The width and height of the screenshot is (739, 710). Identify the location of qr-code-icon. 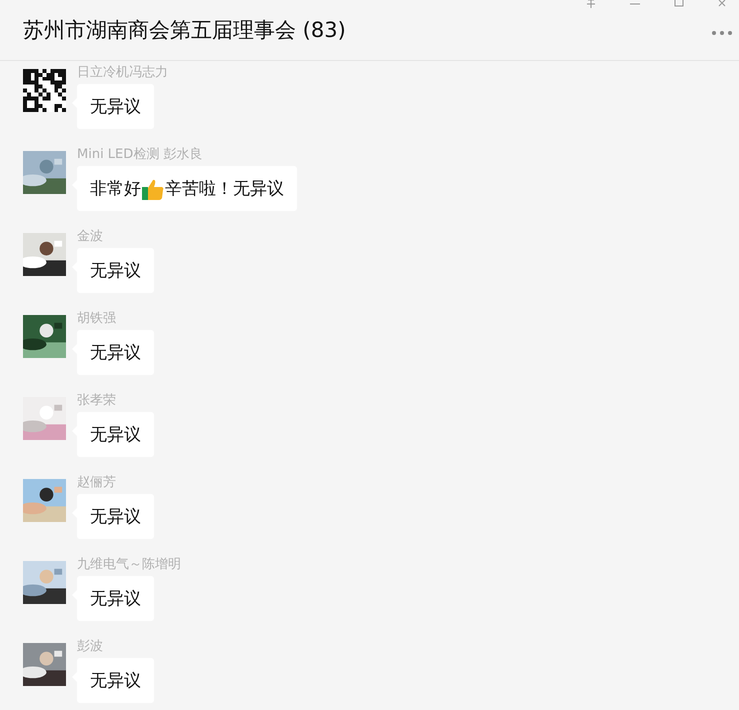
(44, 90).